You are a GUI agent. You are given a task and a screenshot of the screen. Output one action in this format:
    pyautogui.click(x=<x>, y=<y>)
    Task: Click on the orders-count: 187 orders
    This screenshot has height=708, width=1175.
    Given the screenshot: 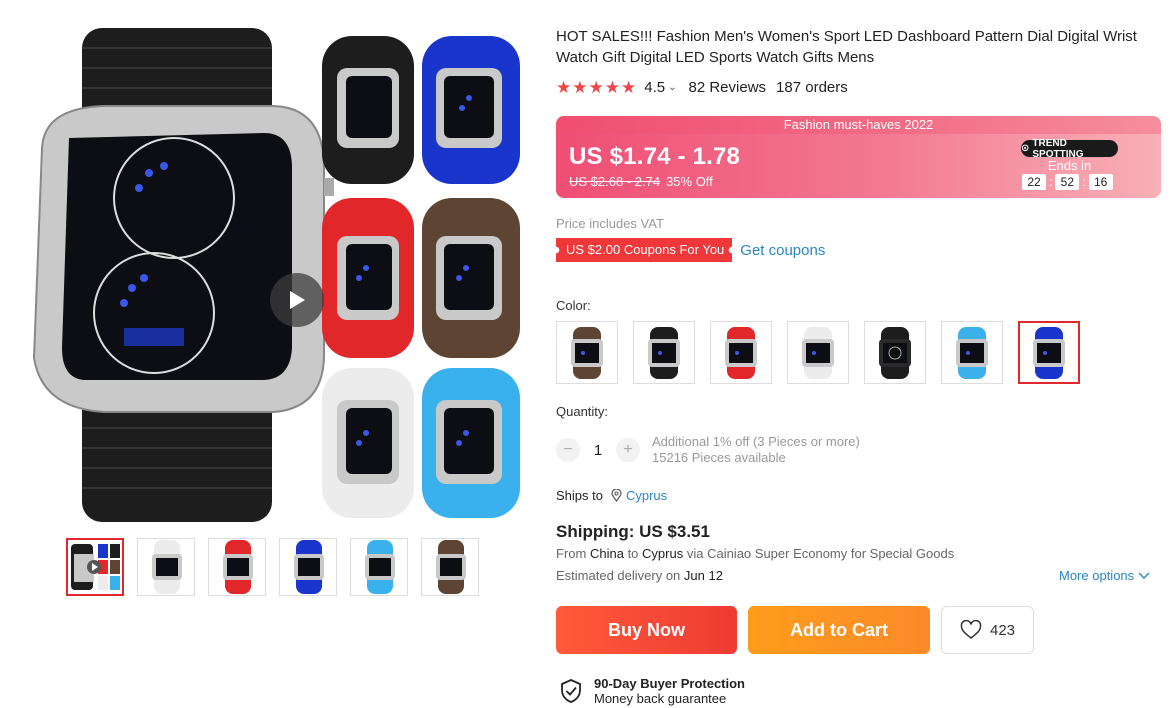 What is the action you would take?
    pyautogui.click(x=812, y=87)
    